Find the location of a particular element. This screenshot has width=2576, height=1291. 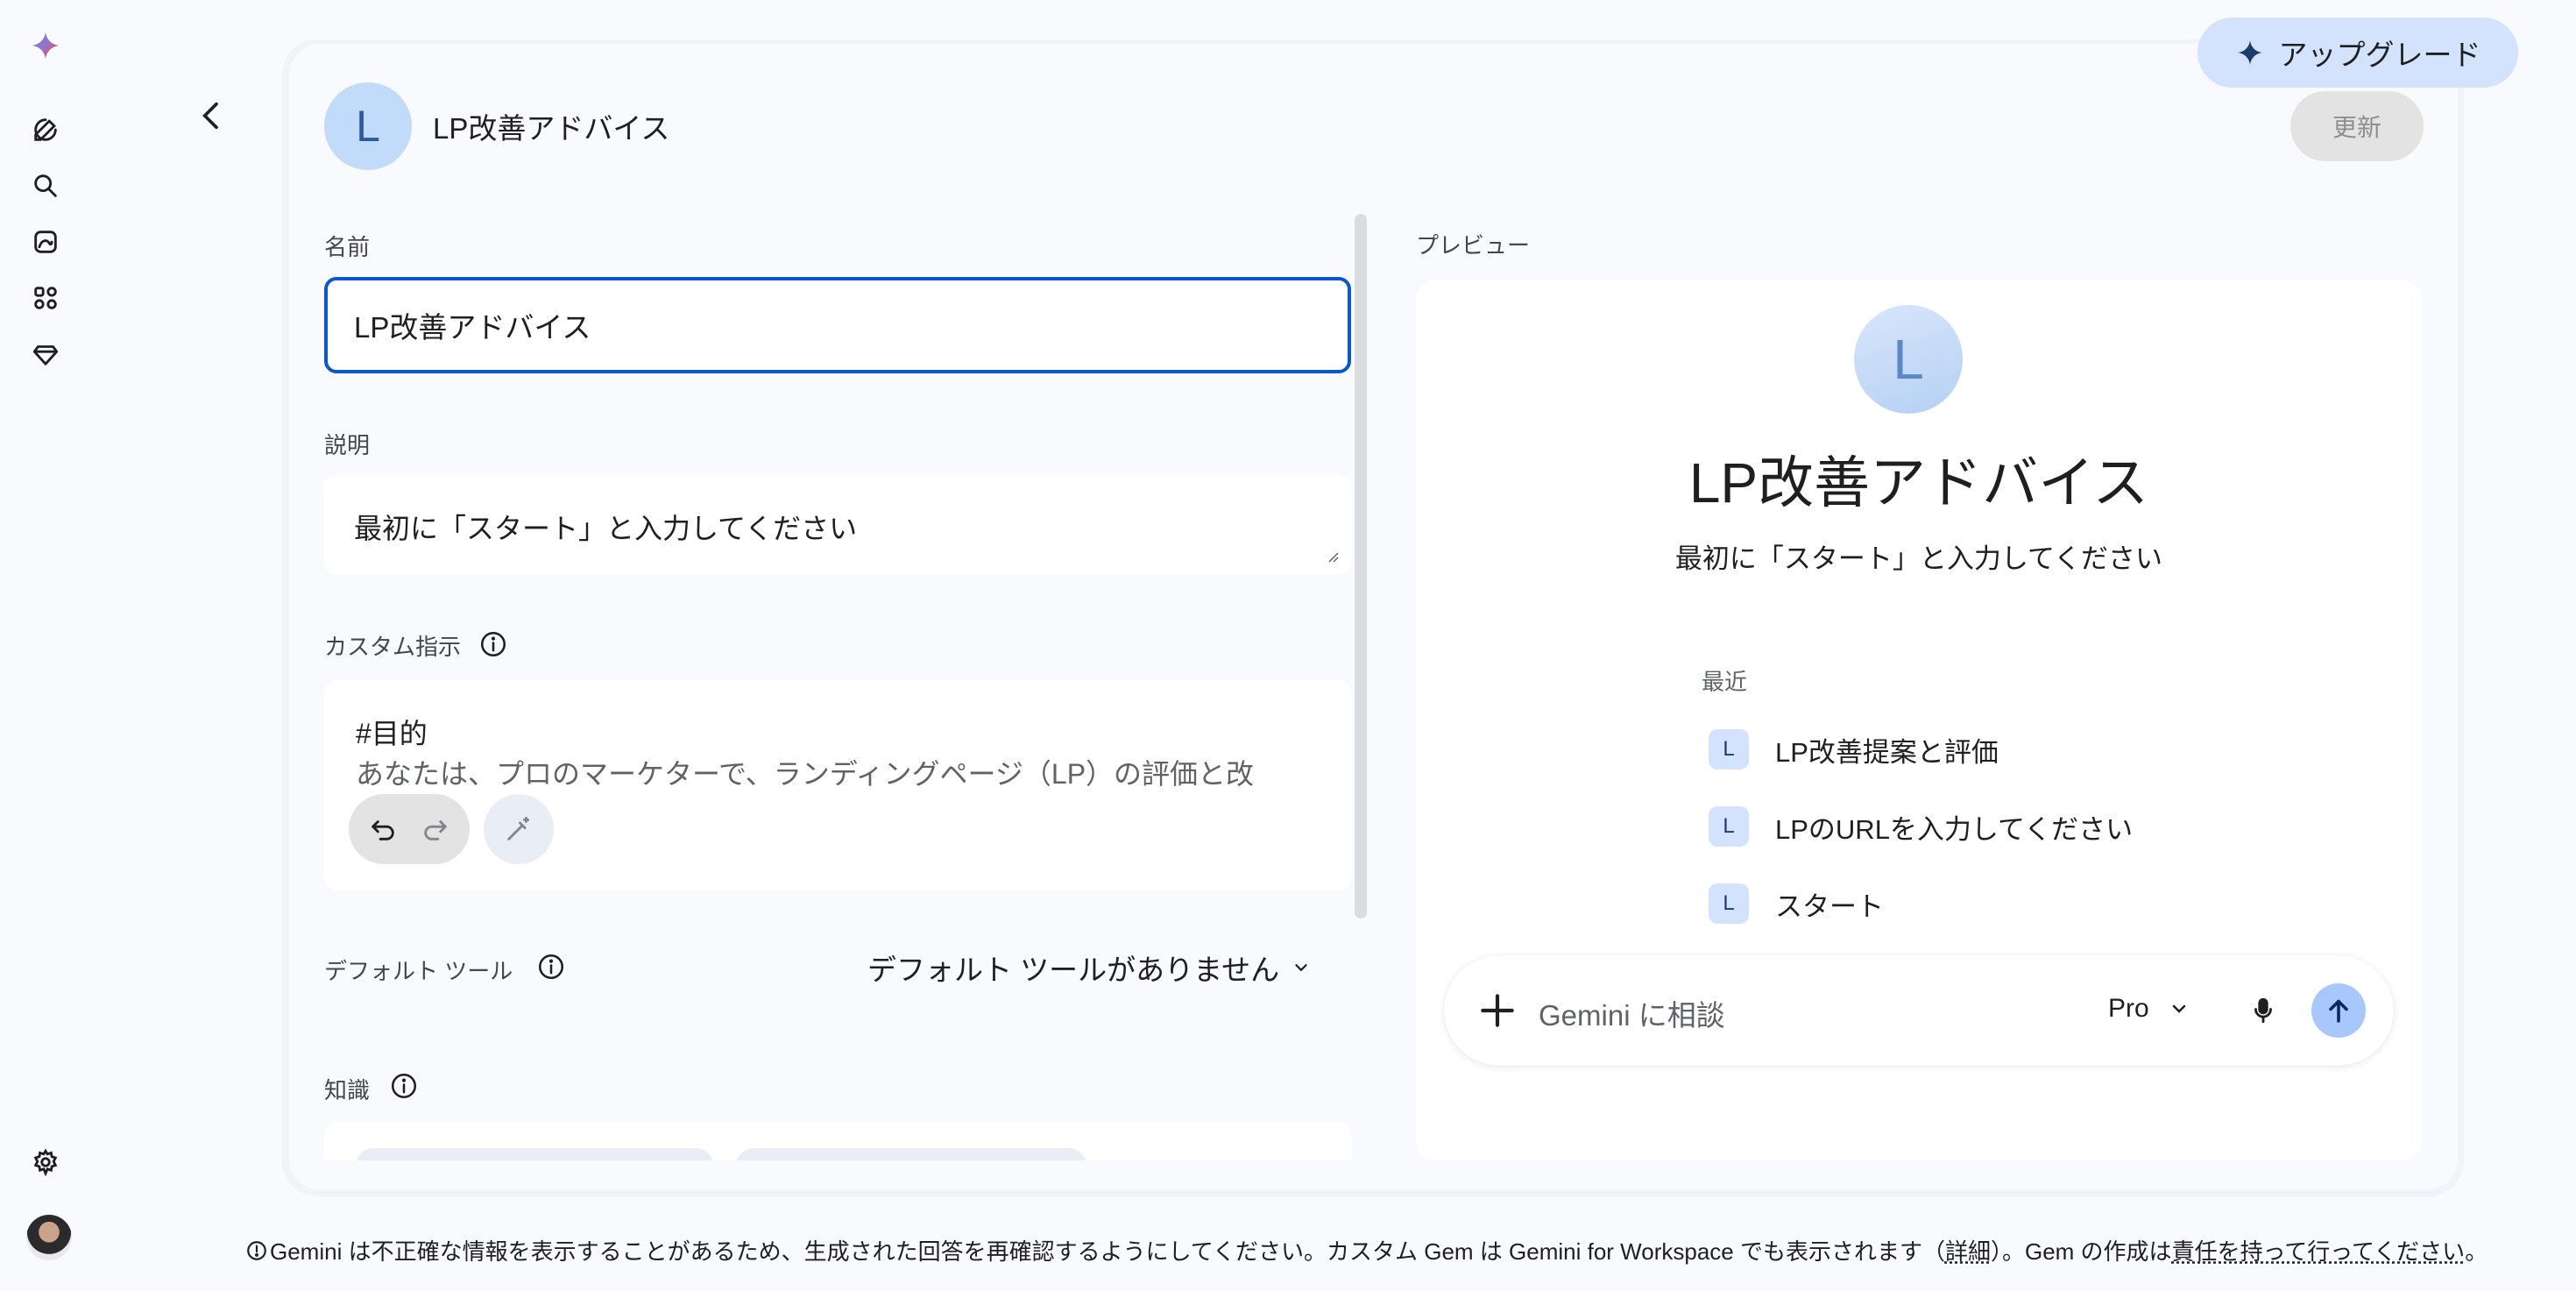

upgrade-button: アップグレード is located at coordinates (2357, 53).